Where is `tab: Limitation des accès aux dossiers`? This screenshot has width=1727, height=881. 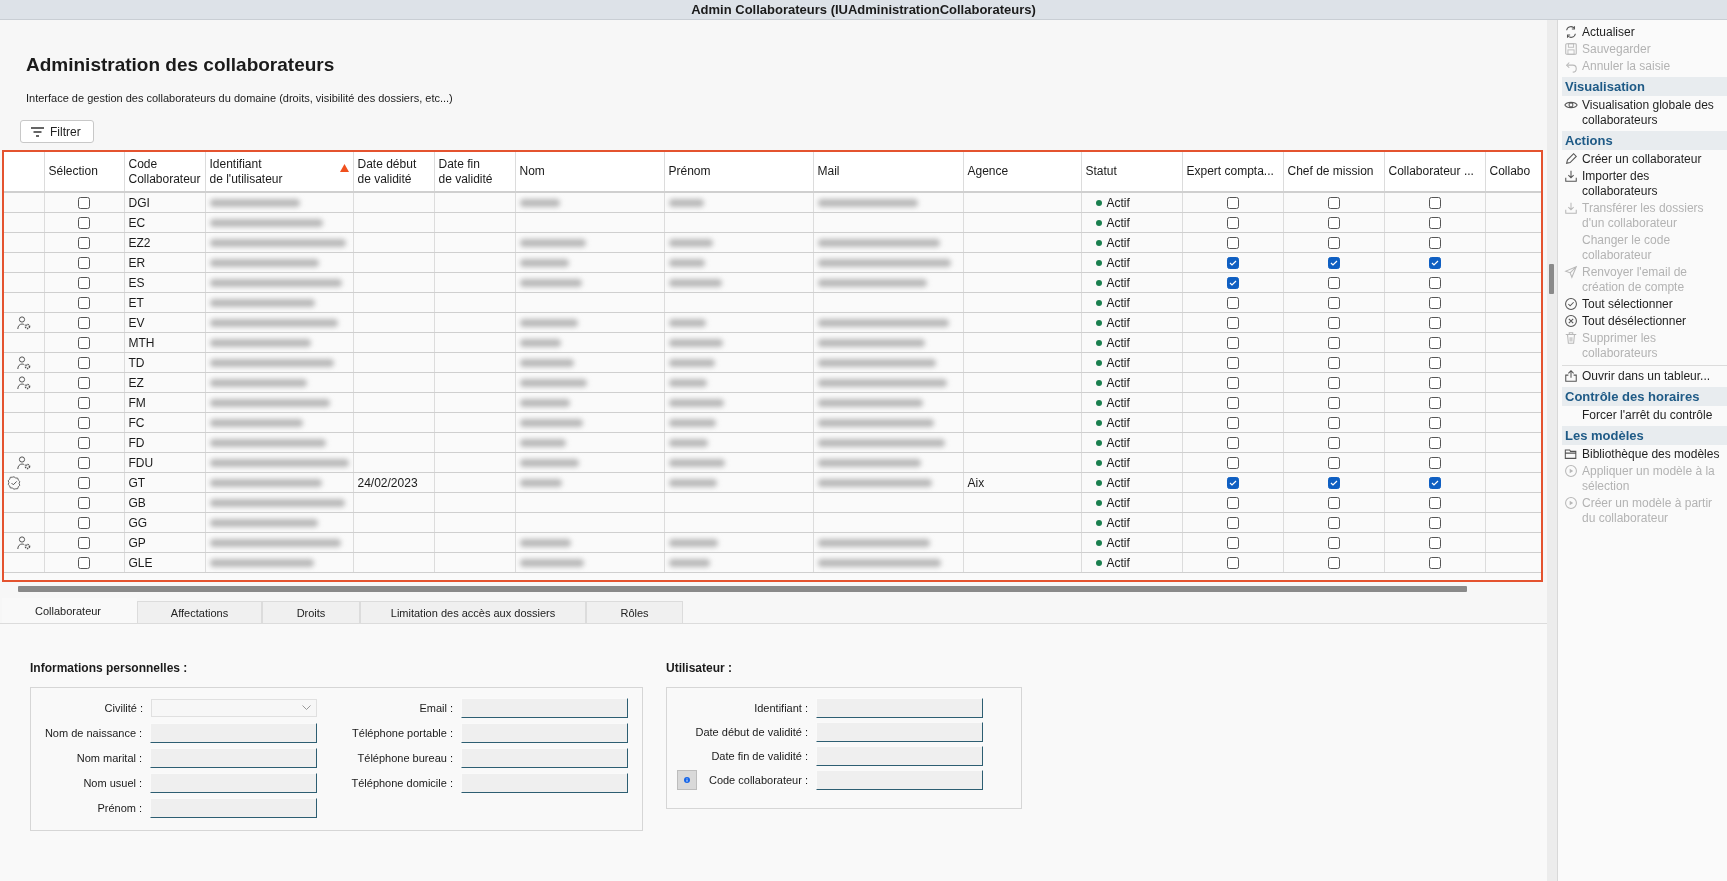 tab: Limitation des accès aux dossiers is located at coordinates (473, 612).